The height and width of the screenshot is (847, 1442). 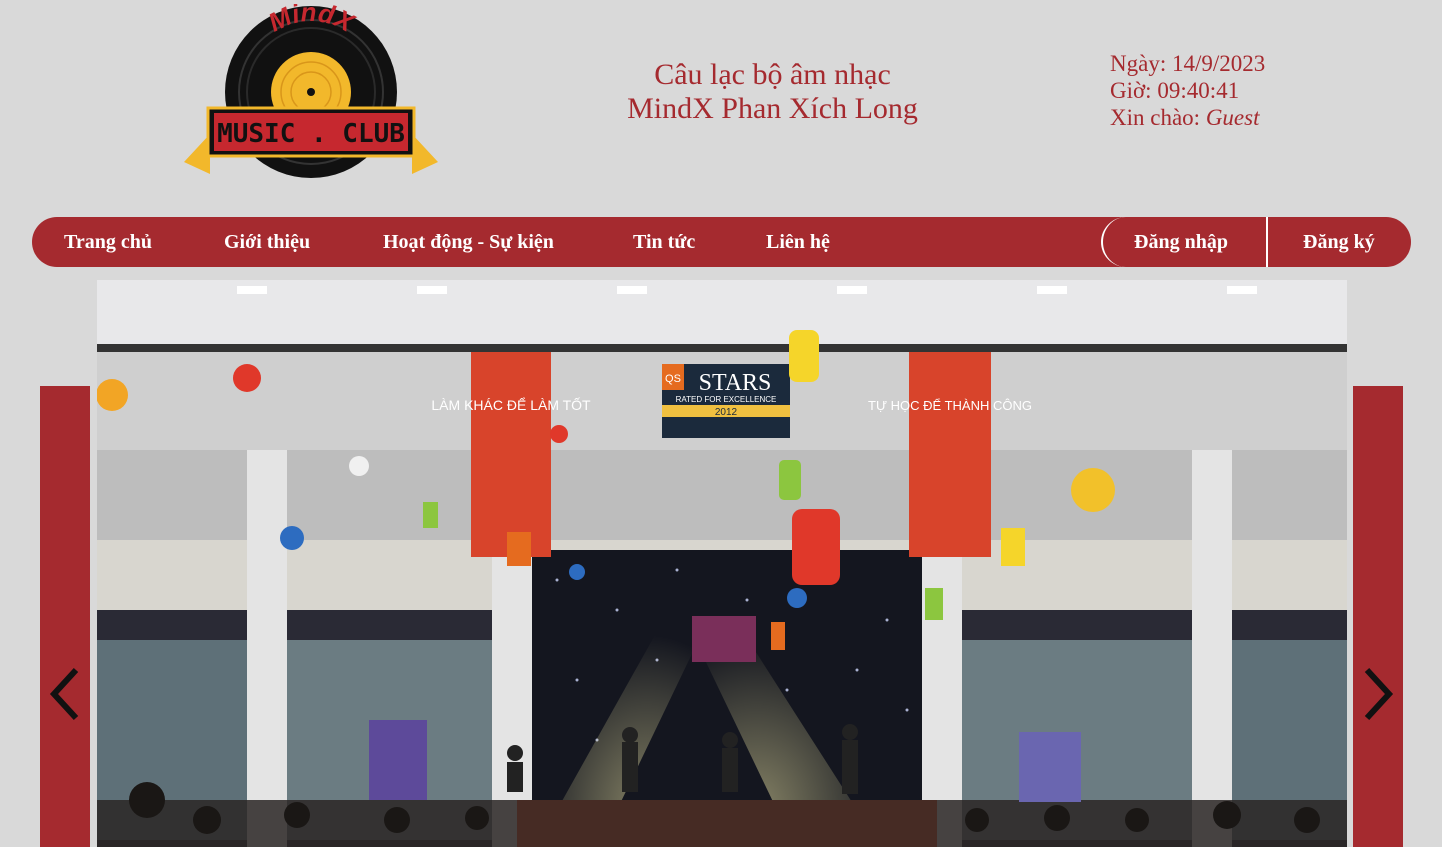 I want to click on logo-banner-text: MUSIC . CLUB, so click(x=311, y=134).